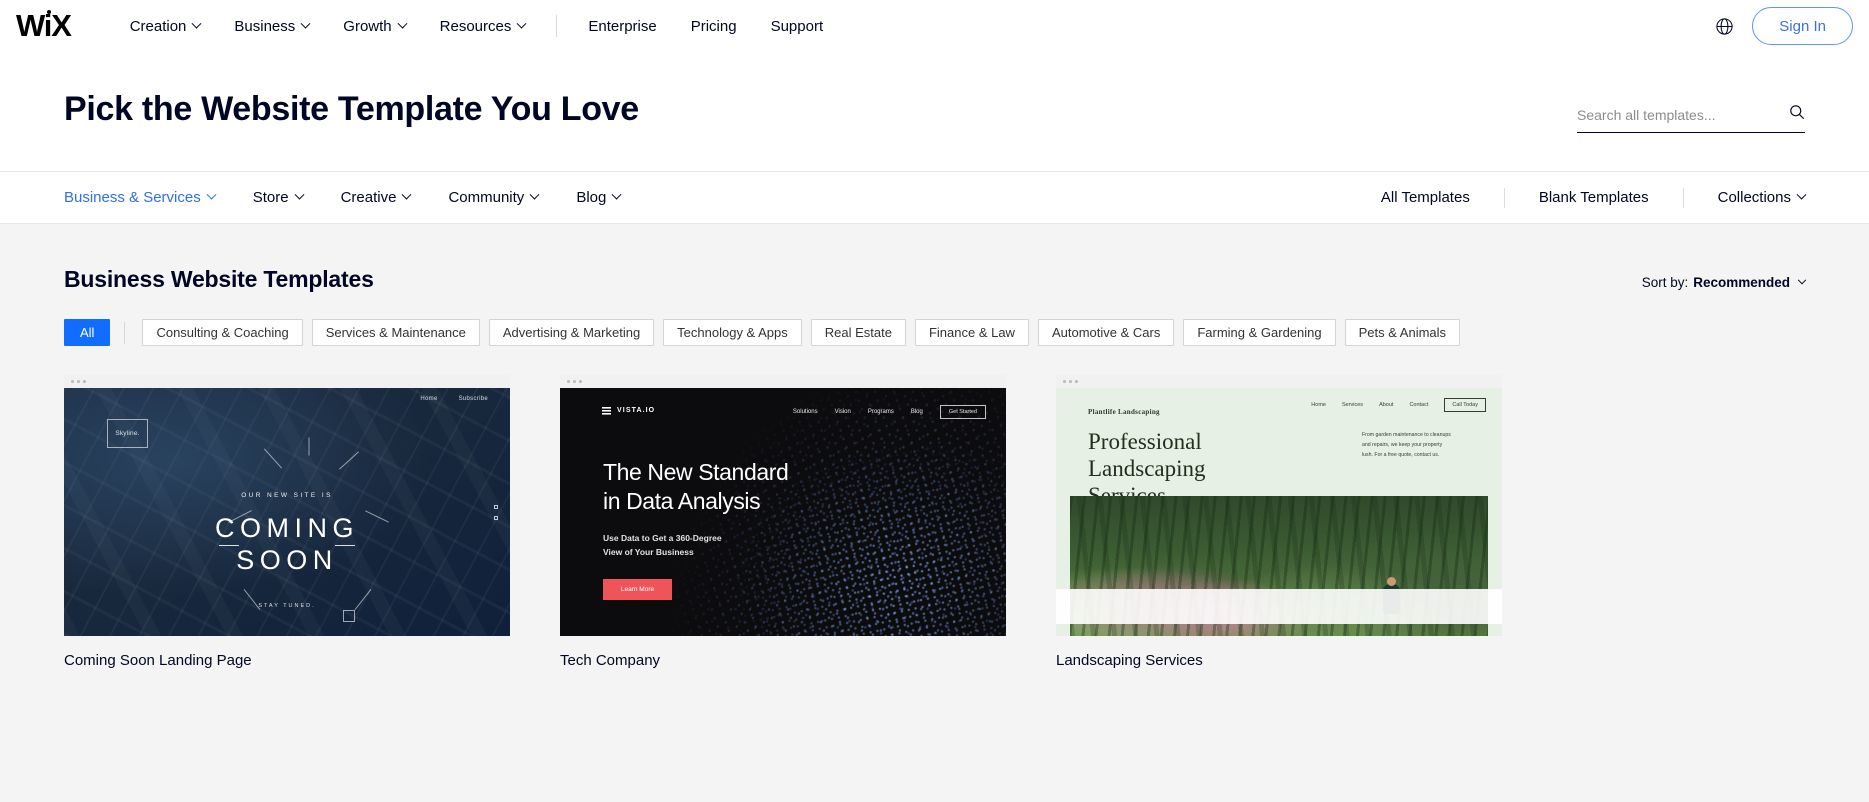 The width and height of the screenshot is (1869, 802). What do you see at coordinates (1402, 332) in the screenshot?
I see `filter-chip-pets-animals: Pets & Animals` at bounding box center [1402, 332].